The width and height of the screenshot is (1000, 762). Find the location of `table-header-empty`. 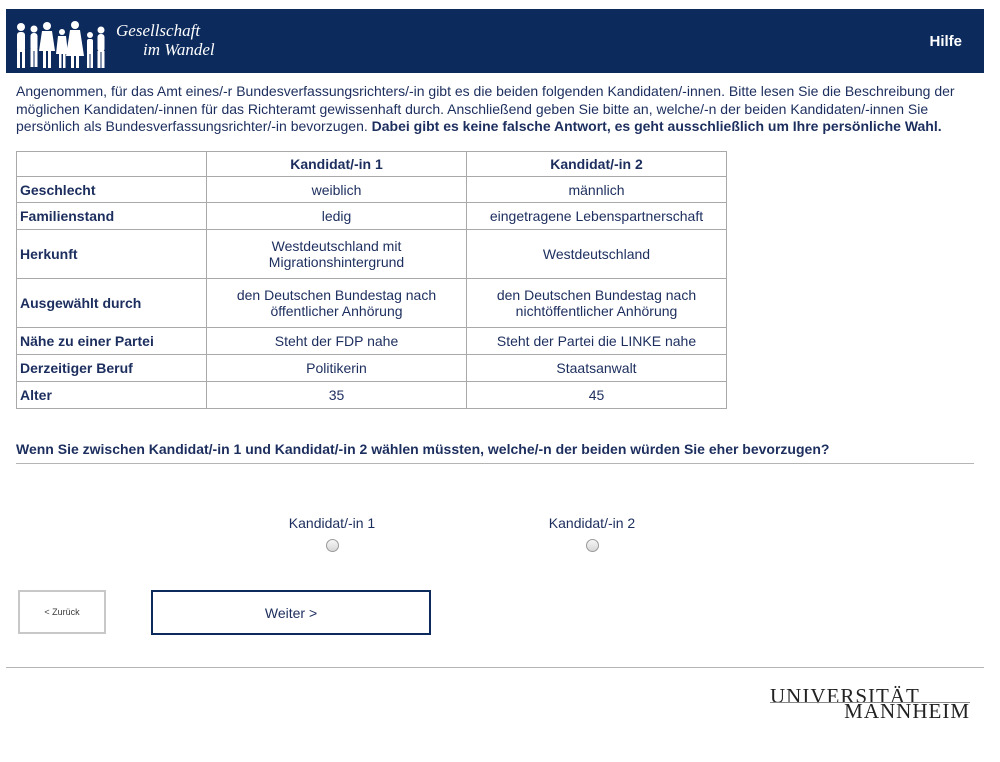

table-header-empty is located at coordinates (111, 164).